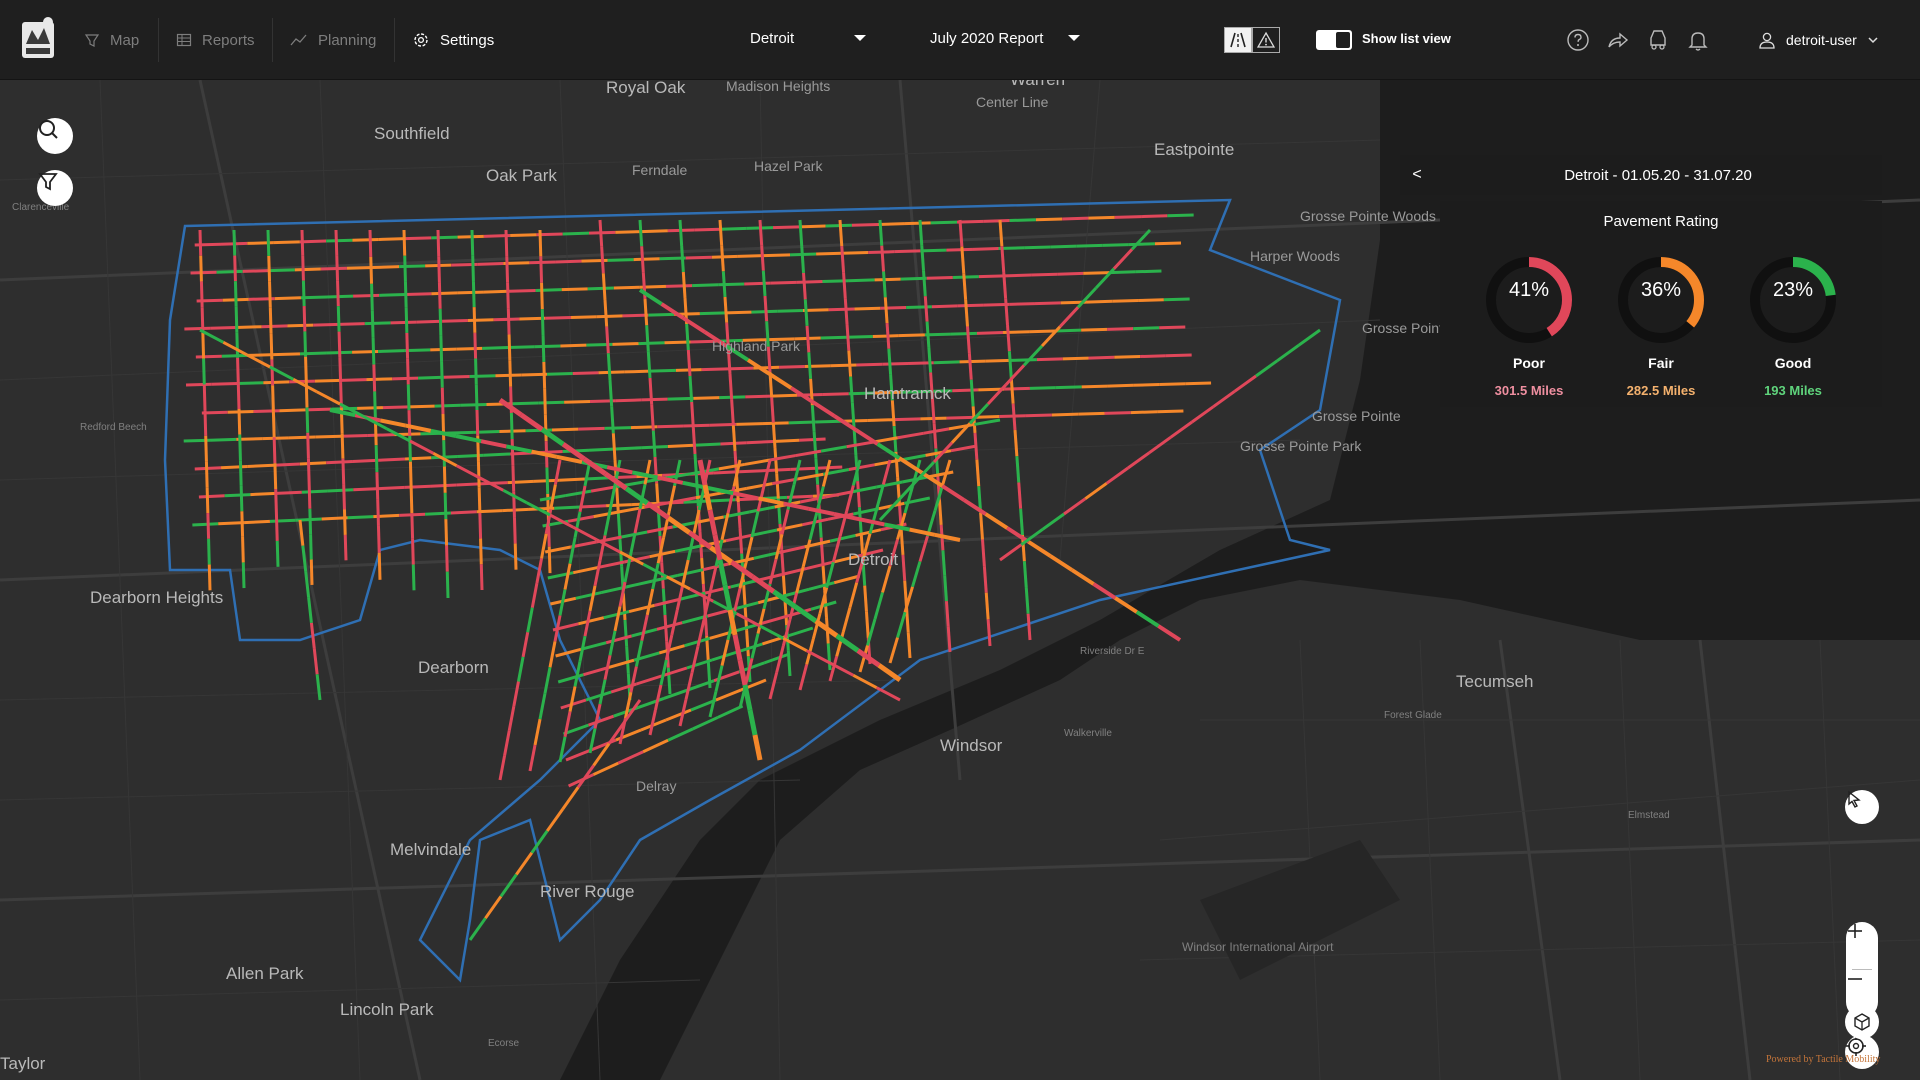 This screenshot has width=1920, height=1080. I want to click on road-icon, so click(1238, 40).